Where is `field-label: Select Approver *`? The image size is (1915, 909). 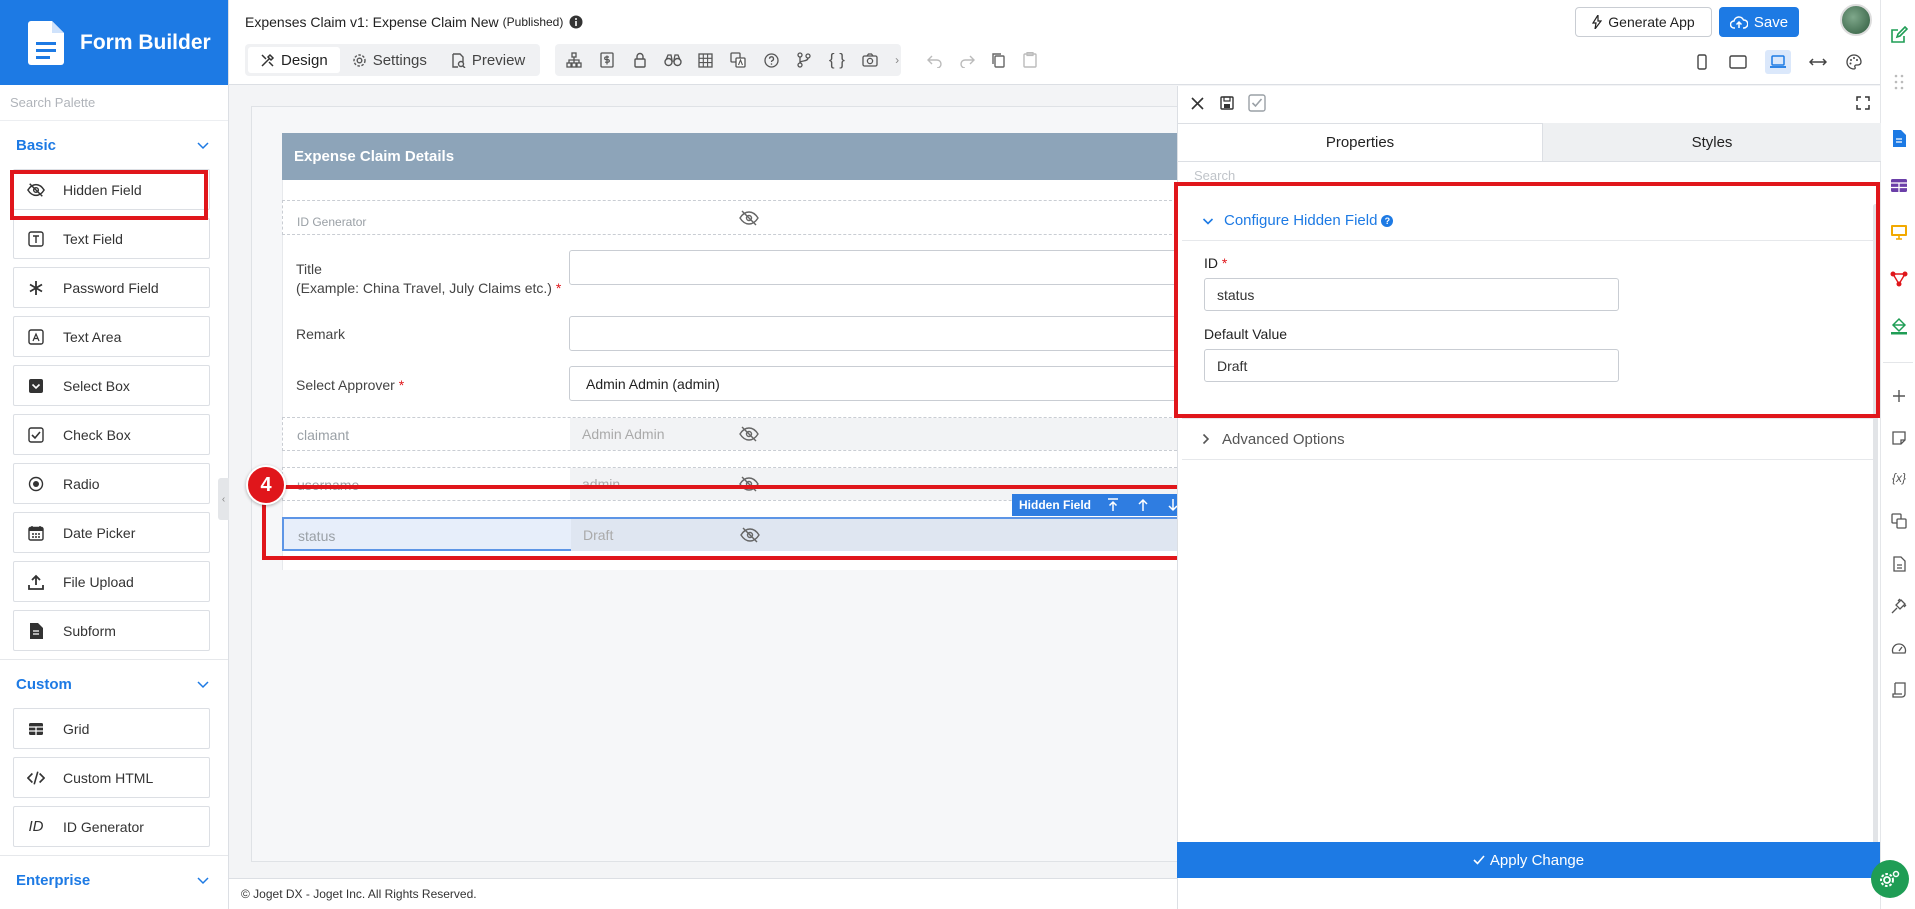 field-label: Select Approver * is located at coordinates (350, 385).